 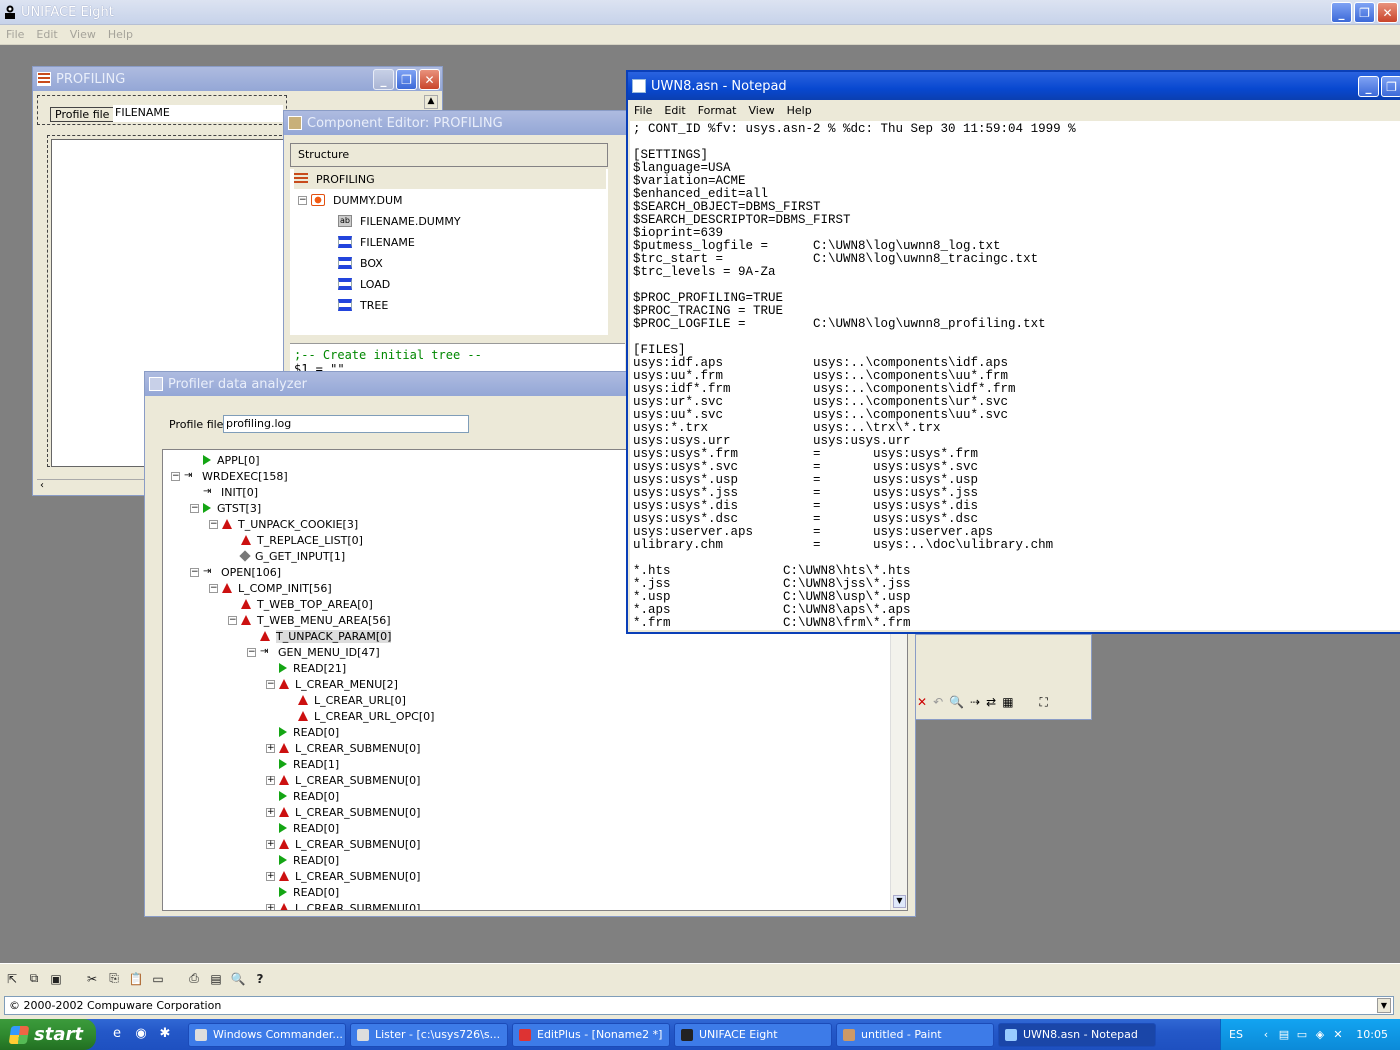 I want to click on menu-file: File, so click(x=15, y=34).